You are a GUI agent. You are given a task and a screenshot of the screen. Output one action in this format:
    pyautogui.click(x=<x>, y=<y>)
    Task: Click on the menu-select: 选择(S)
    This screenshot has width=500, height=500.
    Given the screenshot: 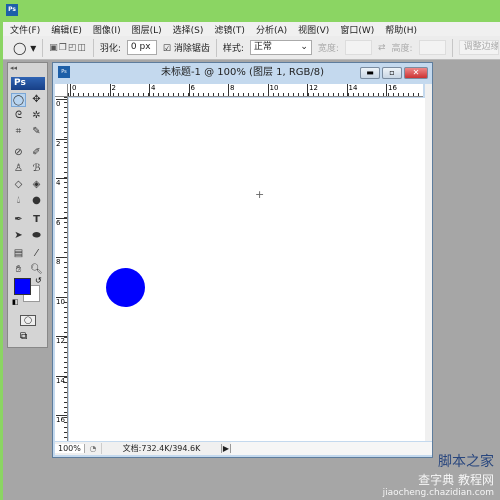 What is the action you would take?
    pyautogui.click(x=188, y=29)
    